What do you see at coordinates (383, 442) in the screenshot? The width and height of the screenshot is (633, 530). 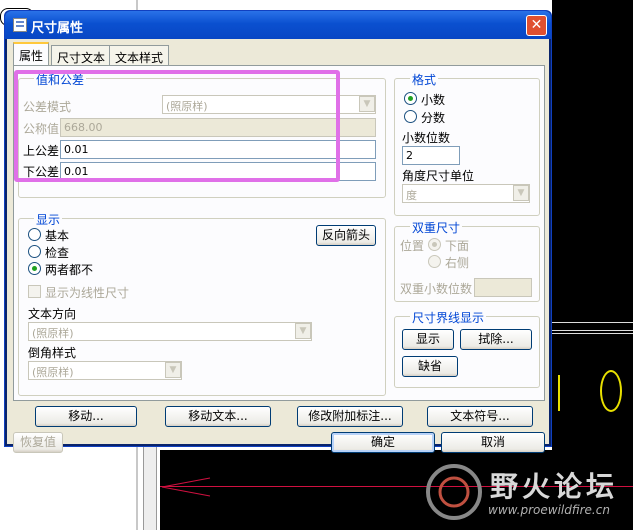 I see `ok-button: 确定` at bounding box center [383, 442].